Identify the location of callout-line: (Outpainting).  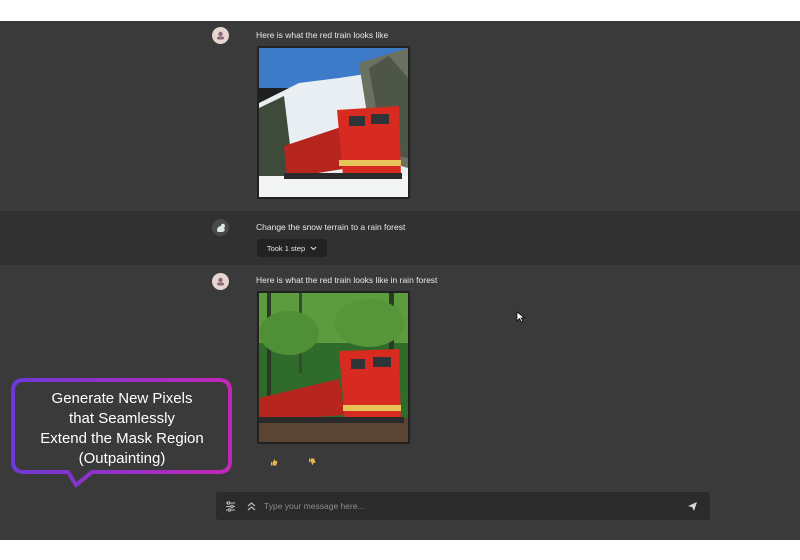
(122, 458).